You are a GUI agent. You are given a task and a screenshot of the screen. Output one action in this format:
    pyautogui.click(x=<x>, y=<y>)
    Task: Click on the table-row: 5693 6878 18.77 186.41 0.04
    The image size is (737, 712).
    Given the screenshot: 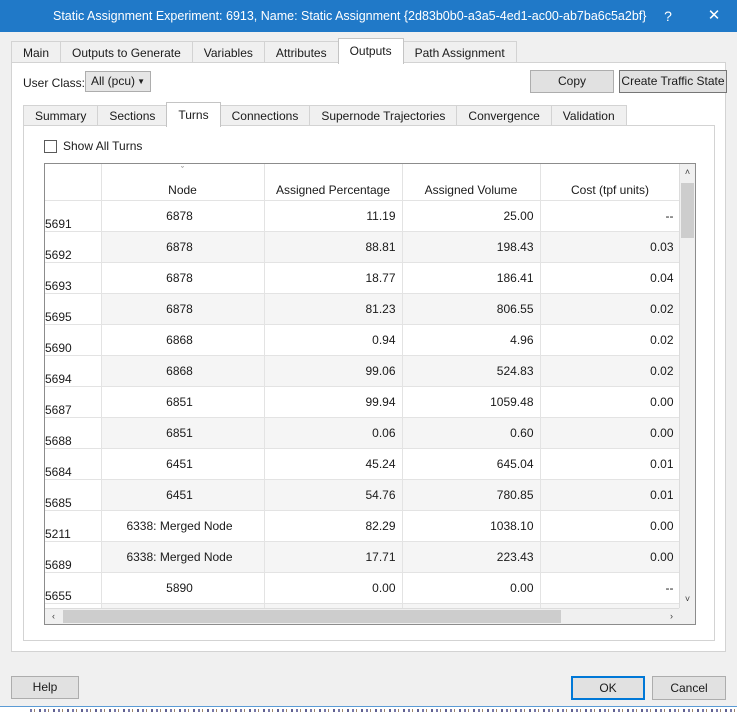 What is the action you would take?
    pyautogui.click(x=362, y=278)
    